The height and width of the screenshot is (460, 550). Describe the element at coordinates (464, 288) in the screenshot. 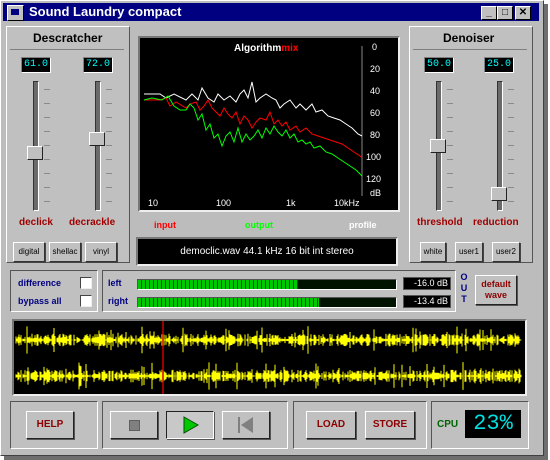

I see `out-label: OUT` at that location.